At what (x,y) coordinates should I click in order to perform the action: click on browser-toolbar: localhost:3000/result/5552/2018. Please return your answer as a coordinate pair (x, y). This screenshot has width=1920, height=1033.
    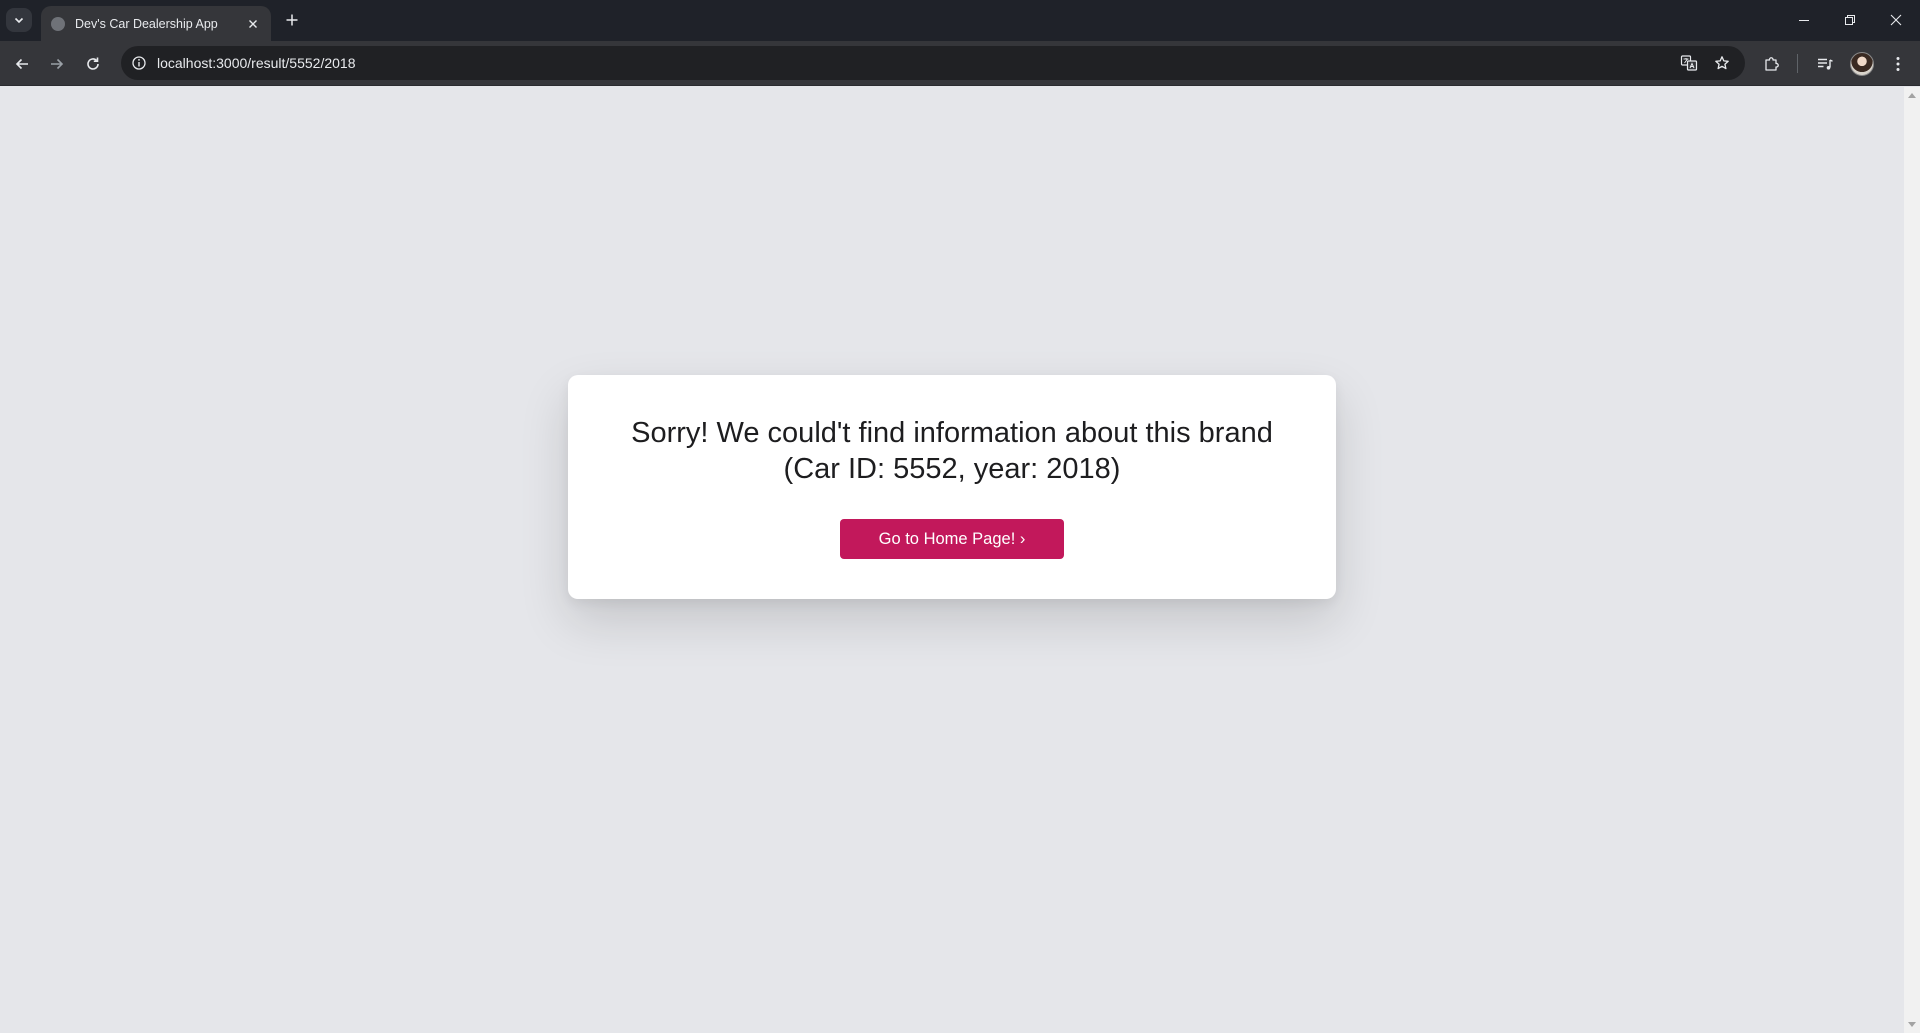
    Looking at the image, I should click on (960, 63).